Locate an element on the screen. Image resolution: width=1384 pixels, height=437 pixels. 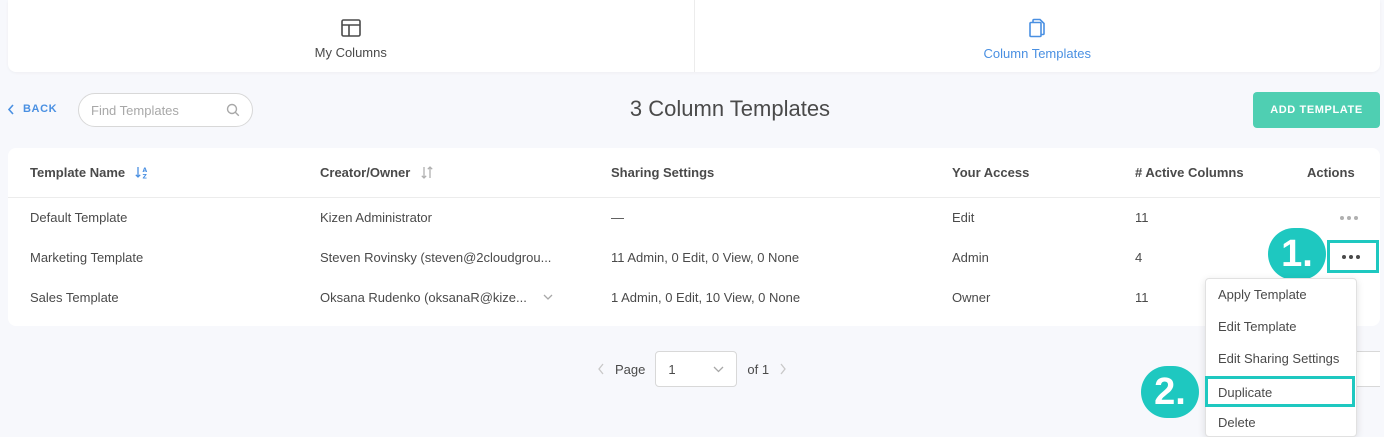
tab-my-columns: My Columns is located at coordinates (351, 36).